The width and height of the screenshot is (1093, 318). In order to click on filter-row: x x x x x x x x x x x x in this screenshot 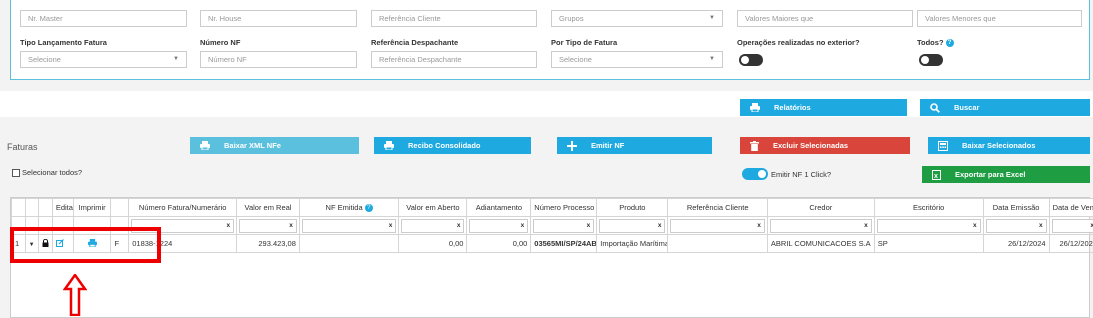, I will do `click(552, 225)`.